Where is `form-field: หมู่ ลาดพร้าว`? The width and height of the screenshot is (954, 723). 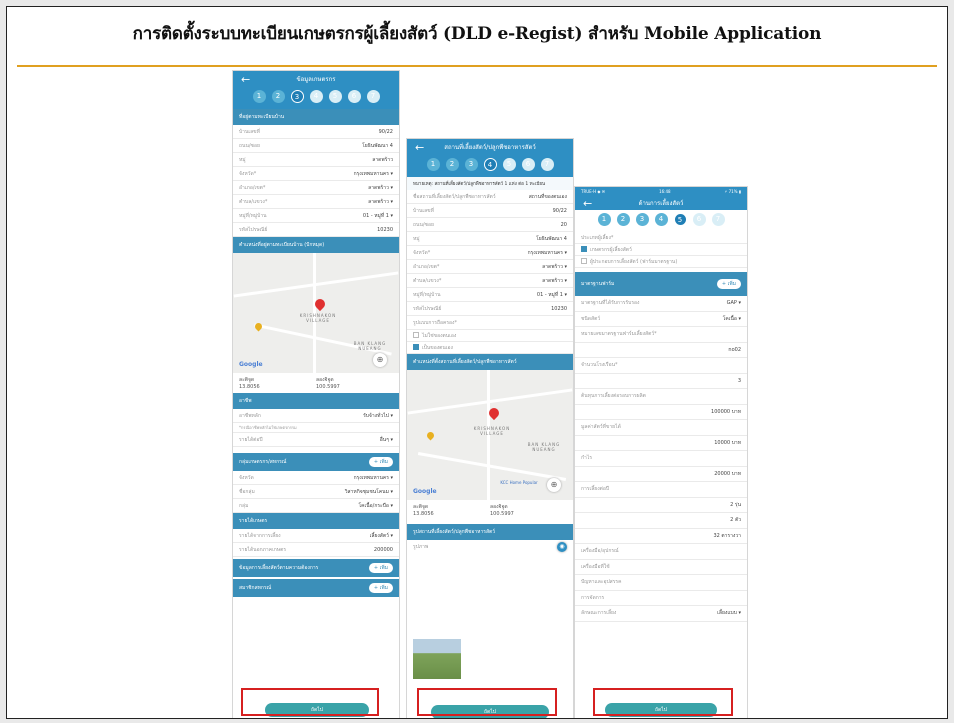 form-field: หมู่ ลาดพร้าว is located at coordinates (316, 160).